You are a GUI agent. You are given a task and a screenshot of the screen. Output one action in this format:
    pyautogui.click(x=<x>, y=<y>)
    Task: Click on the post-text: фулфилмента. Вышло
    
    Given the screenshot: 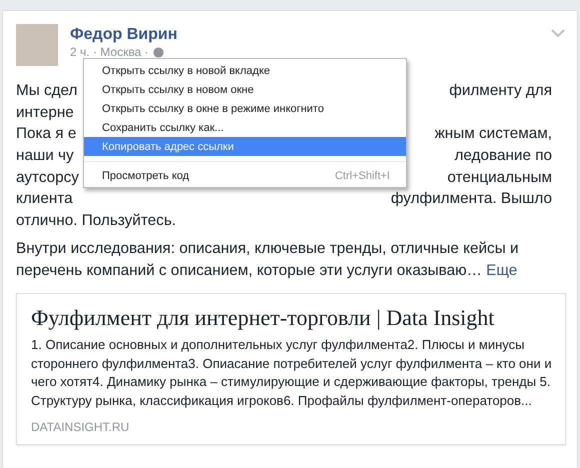 What is the action you would take?
    pyautogui.click(x=471, y=199)
    